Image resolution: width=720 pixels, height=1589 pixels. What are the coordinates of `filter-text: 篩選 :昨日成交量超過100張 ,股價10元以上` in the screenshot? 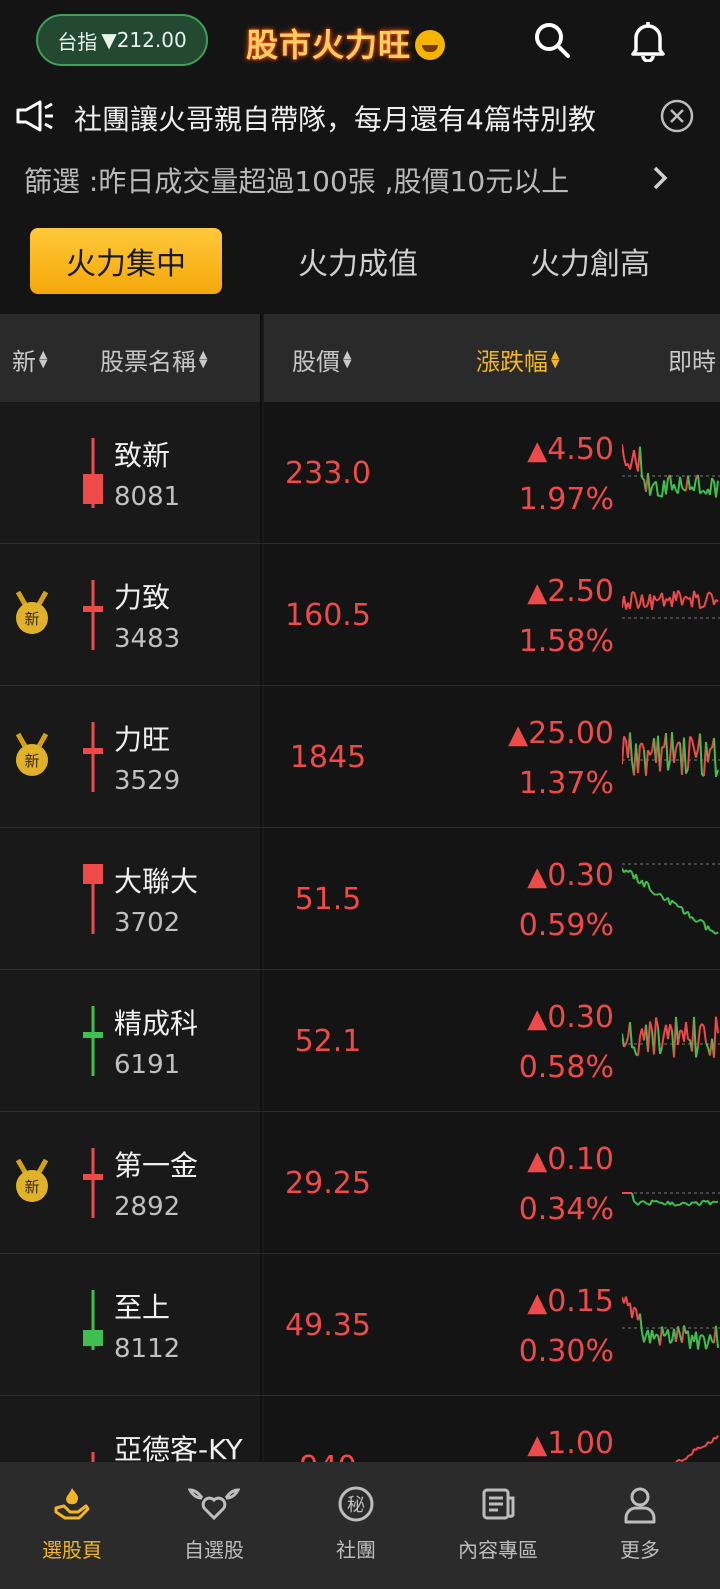 It's located at (297, 181).